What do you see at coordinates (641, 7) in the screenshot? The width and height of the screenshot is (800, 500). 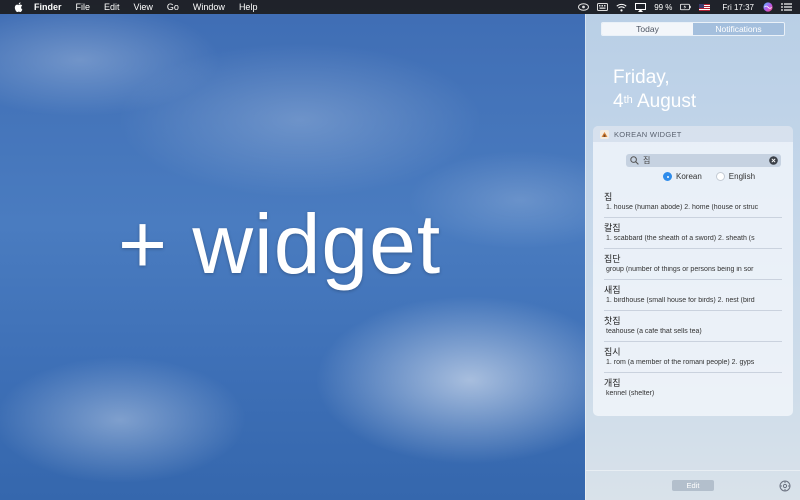 I see `airplay-icon` at bounding box center [641, 7].